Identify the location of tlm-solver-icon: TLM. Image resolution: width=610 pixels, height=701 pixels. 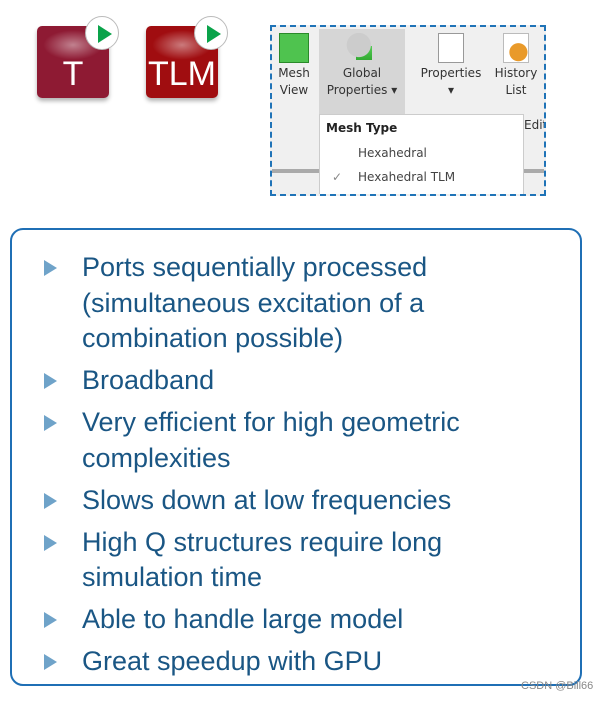
(187, 57).